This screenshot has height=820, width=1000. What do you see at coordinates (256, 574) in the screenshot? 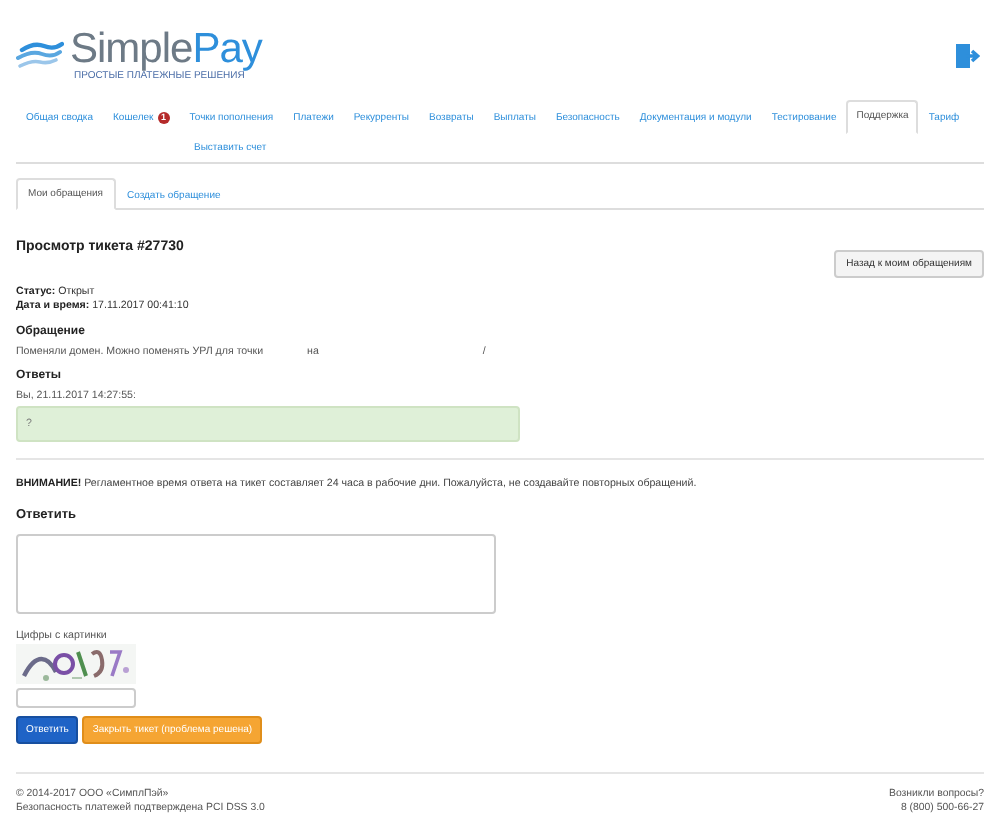
I see `reply-textarea` at bounding box center [256, 574].